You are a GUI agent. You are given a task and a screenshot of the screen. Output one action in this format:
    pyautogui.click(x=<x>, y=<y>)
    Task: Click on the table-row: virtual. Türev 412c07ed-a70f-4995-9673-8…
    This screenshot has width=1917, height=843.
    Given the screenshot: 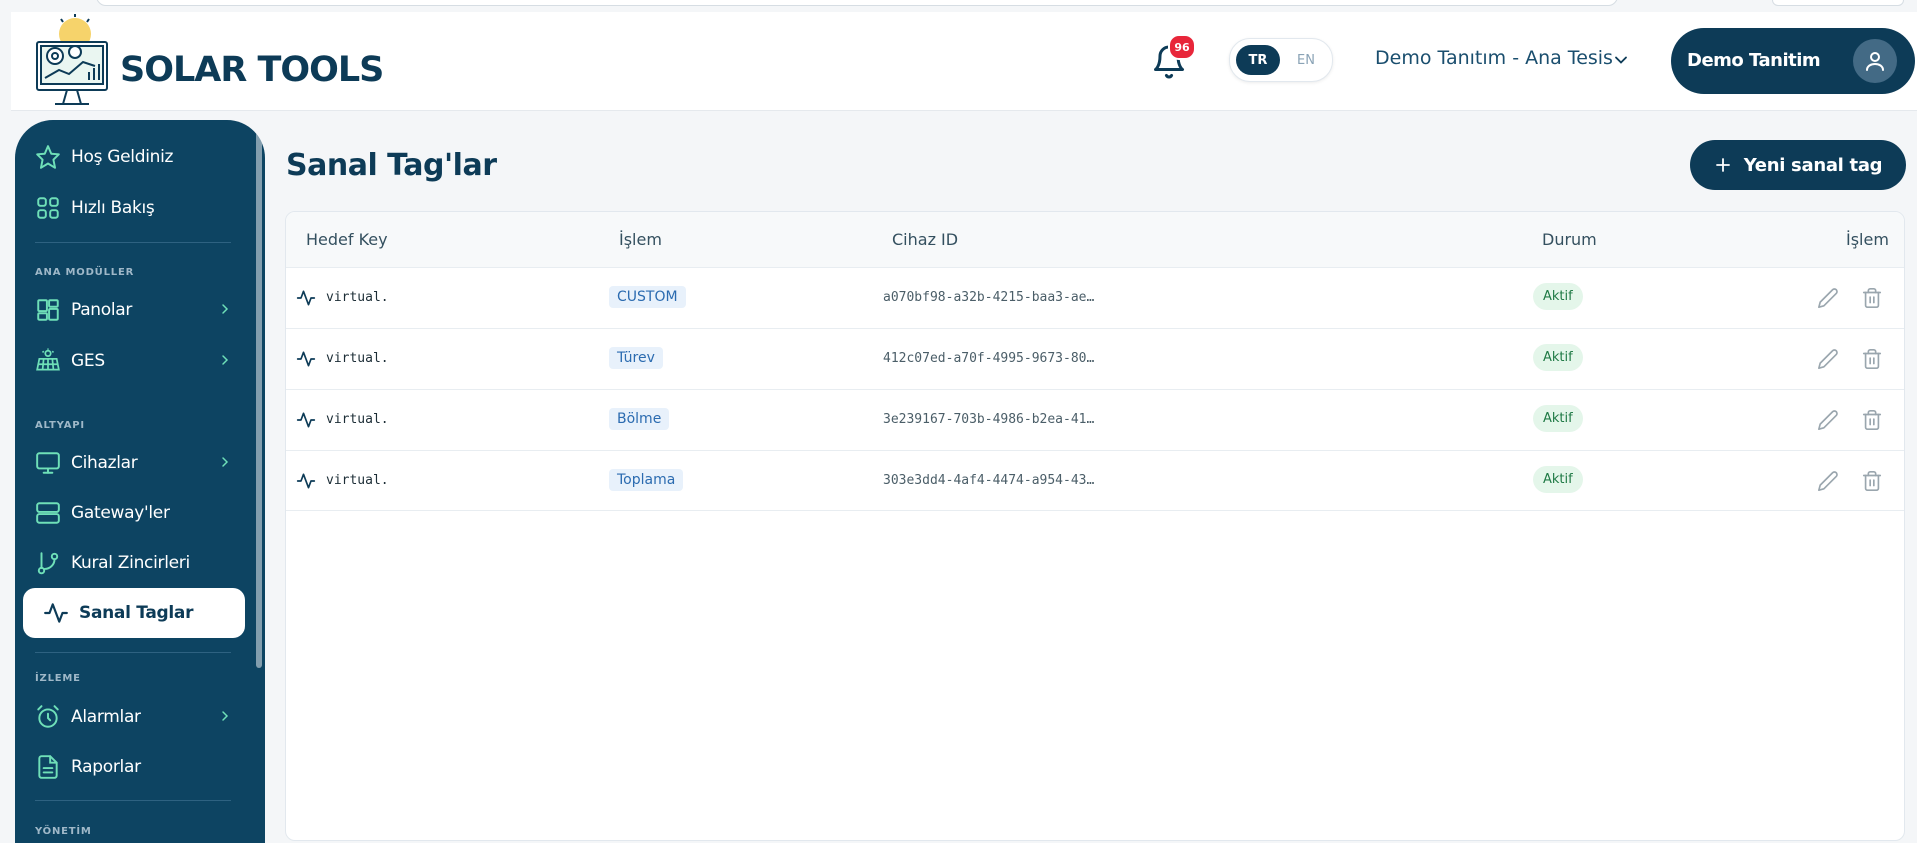 What is the action you would take?
    pyautogui.click(x=1095, y=358)
    